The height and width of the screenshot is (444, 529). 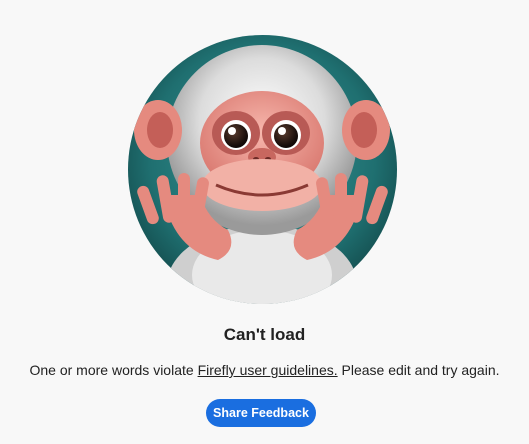 I want to click on error-title: Can't load, so click(x=264, y=334).